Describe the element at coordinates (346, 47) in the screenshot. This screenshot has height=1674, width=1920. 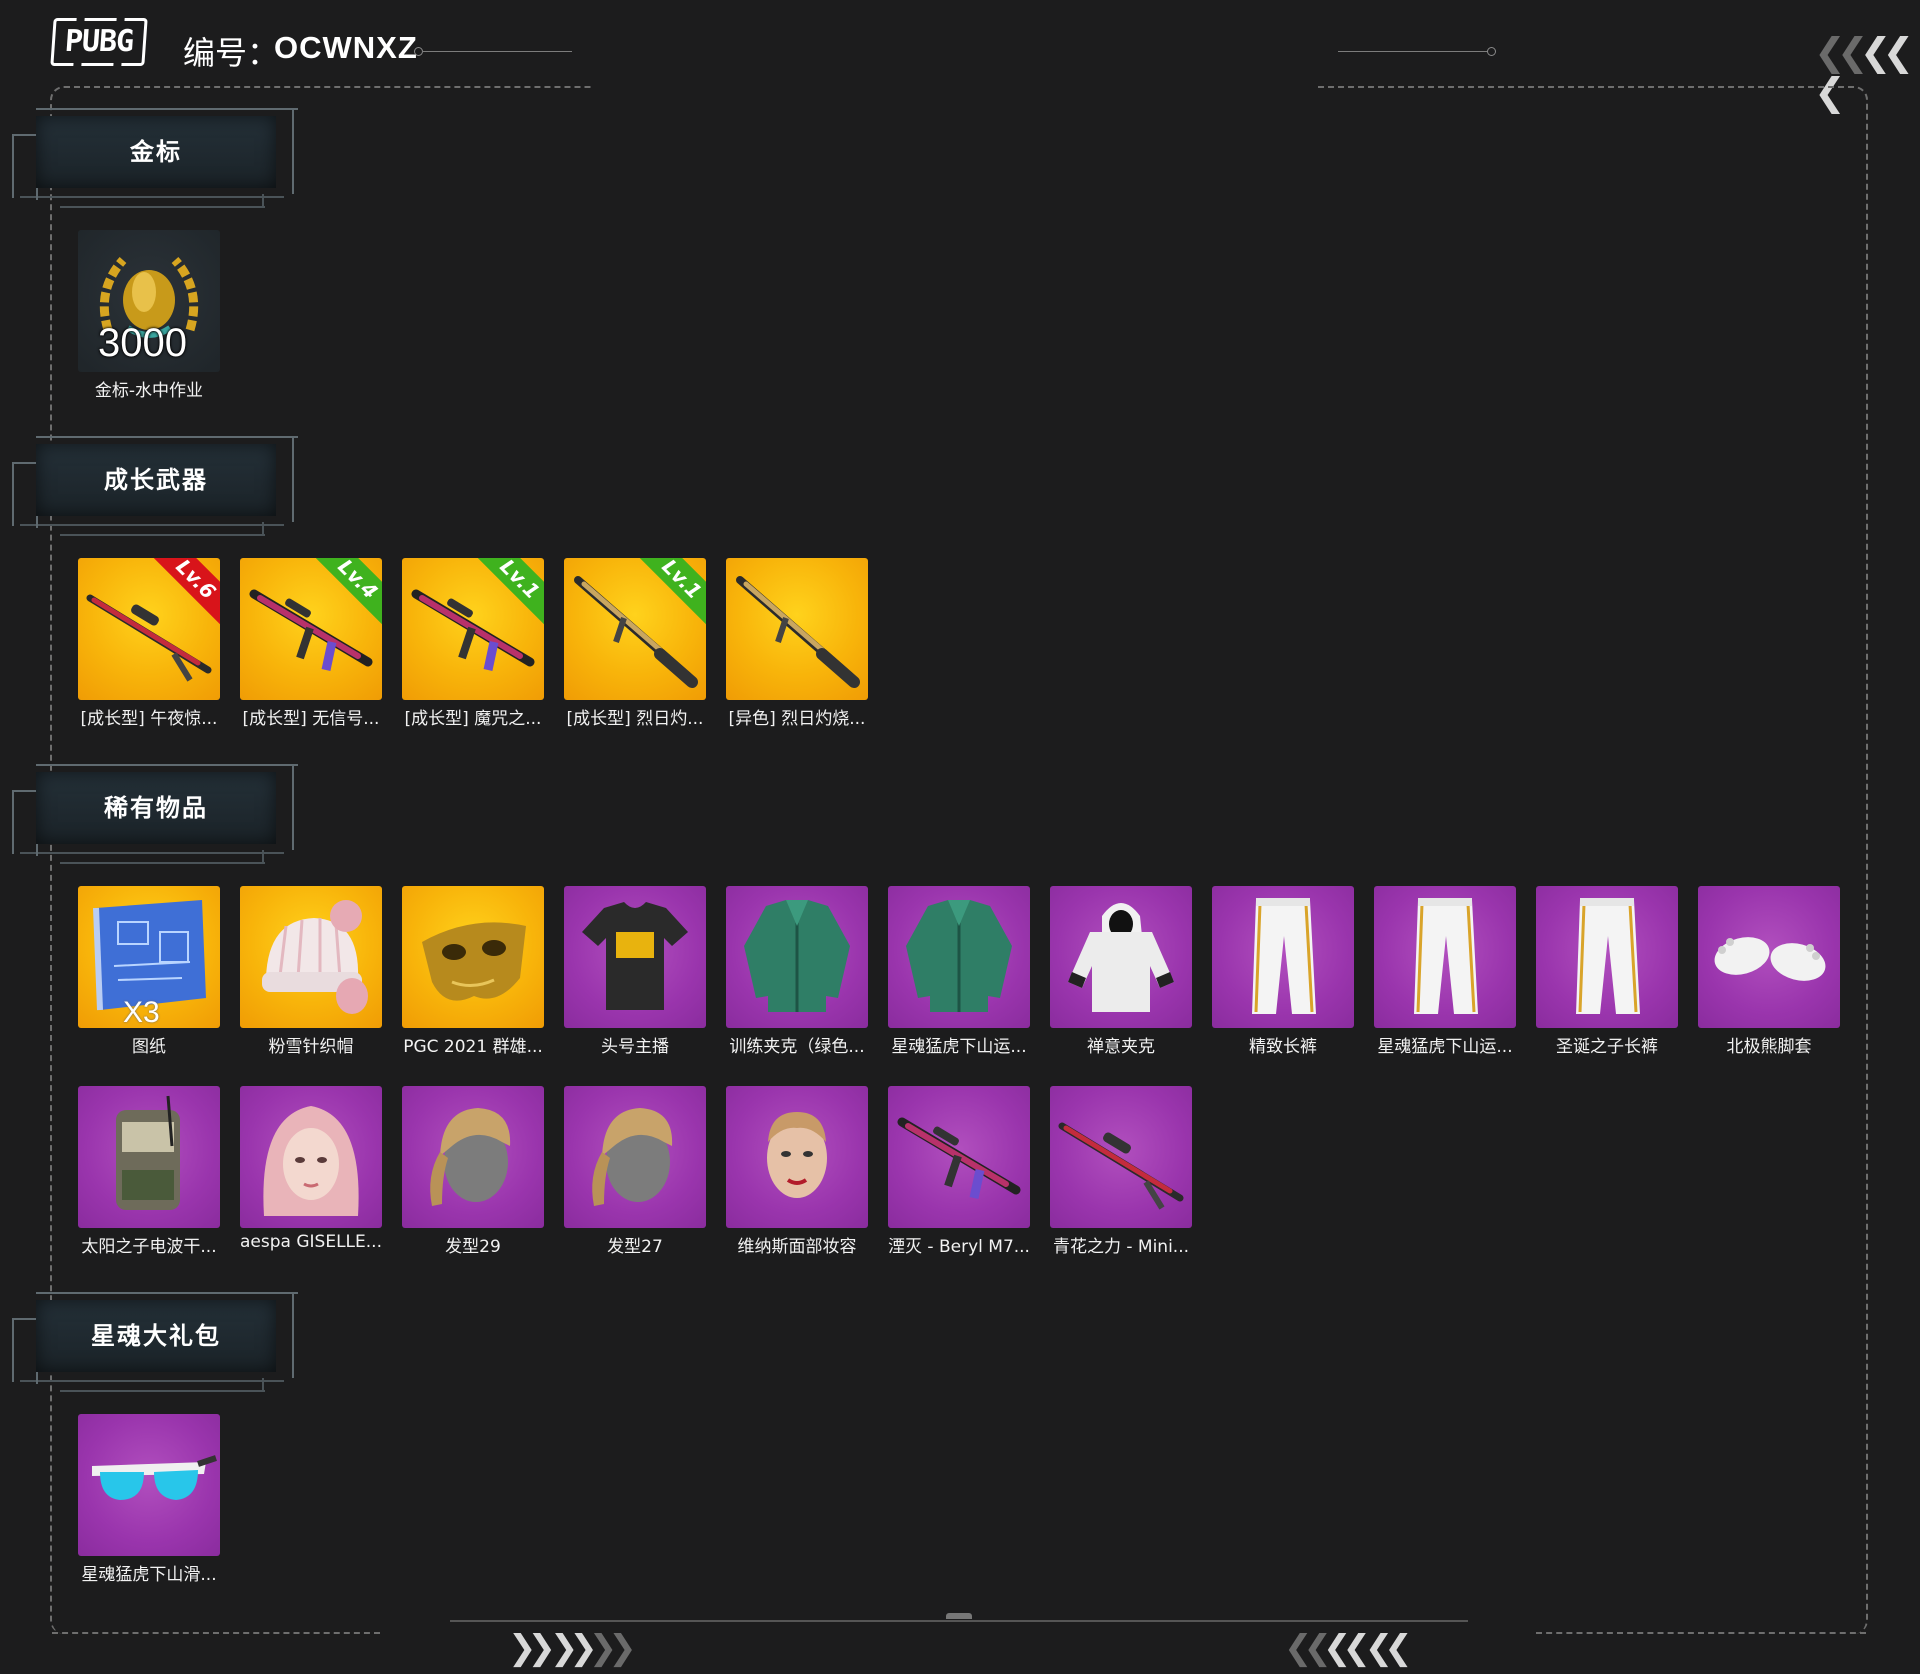
I see `serial-value: OCWNXZ` at that location.